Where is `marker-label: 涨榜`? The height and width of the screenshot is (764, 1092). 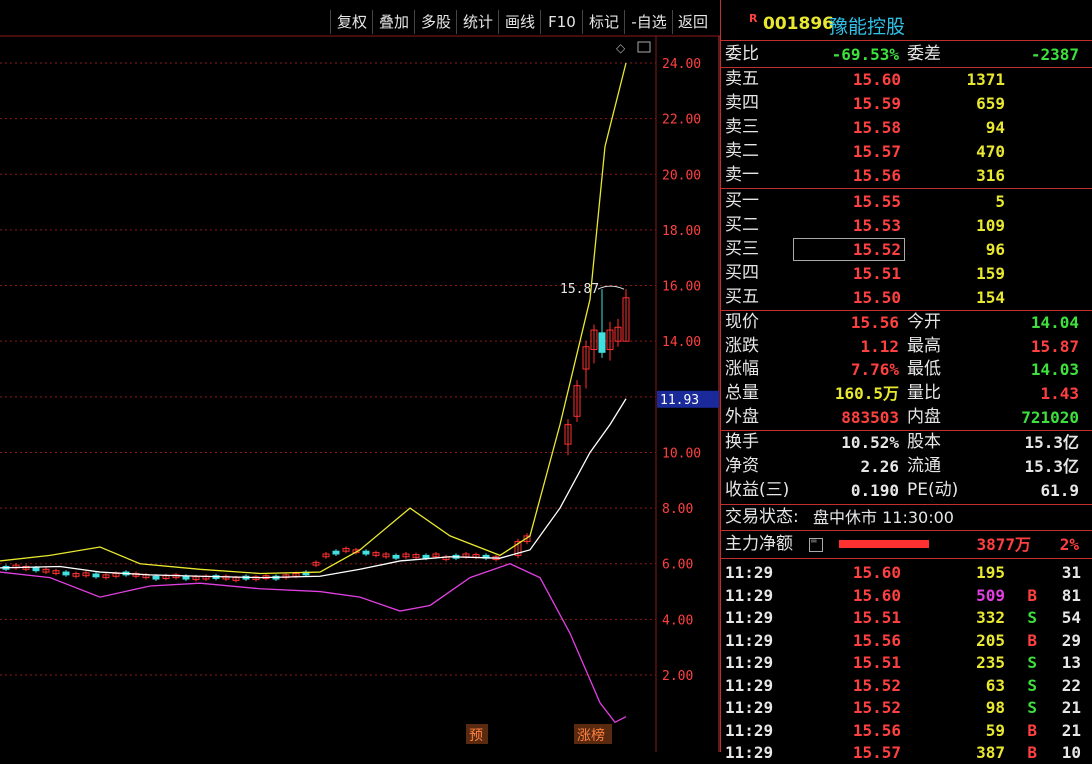
marker-label: 涨榜 is located at coordinates (591, 735).